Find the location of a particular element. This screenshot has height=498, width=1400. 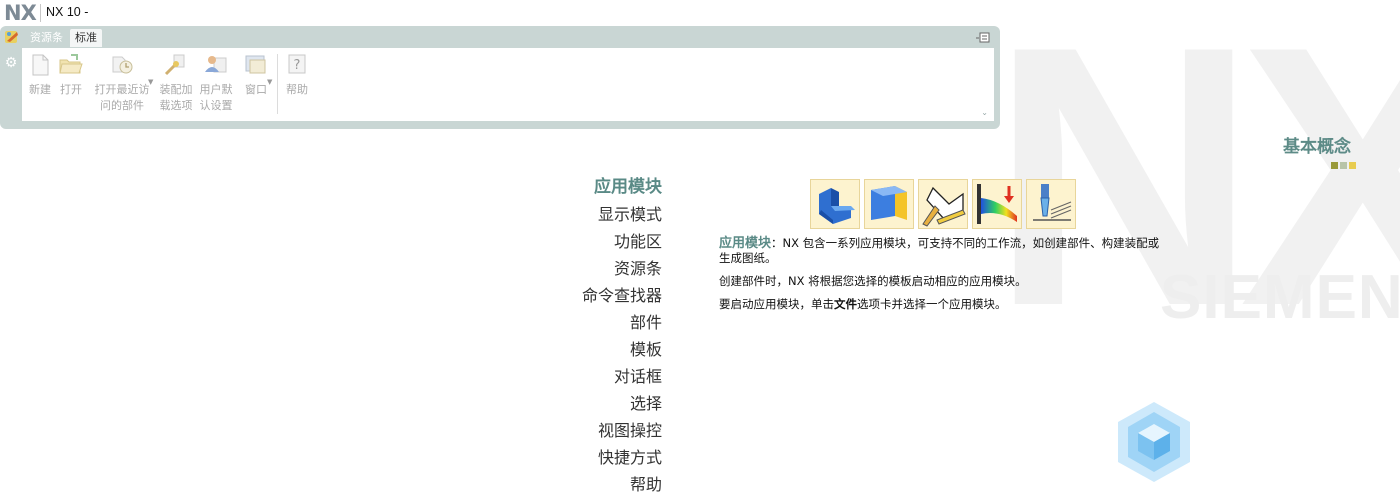

nav-item-help: 帮助 is located at coordinates (601, 484).